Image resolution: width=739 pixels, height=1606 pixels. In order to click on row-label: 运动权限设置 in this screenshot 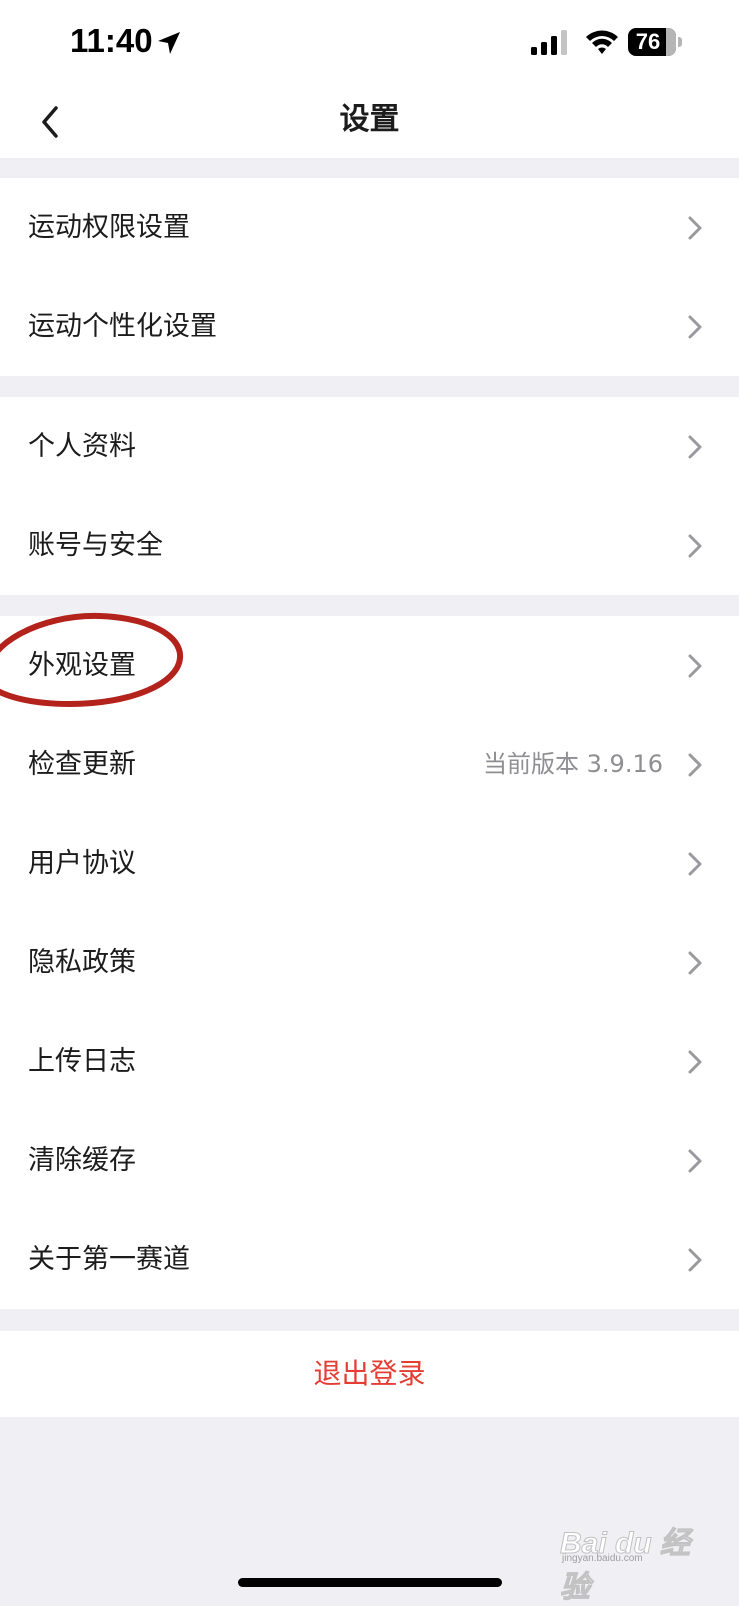, I will do `click(109, 227)`.